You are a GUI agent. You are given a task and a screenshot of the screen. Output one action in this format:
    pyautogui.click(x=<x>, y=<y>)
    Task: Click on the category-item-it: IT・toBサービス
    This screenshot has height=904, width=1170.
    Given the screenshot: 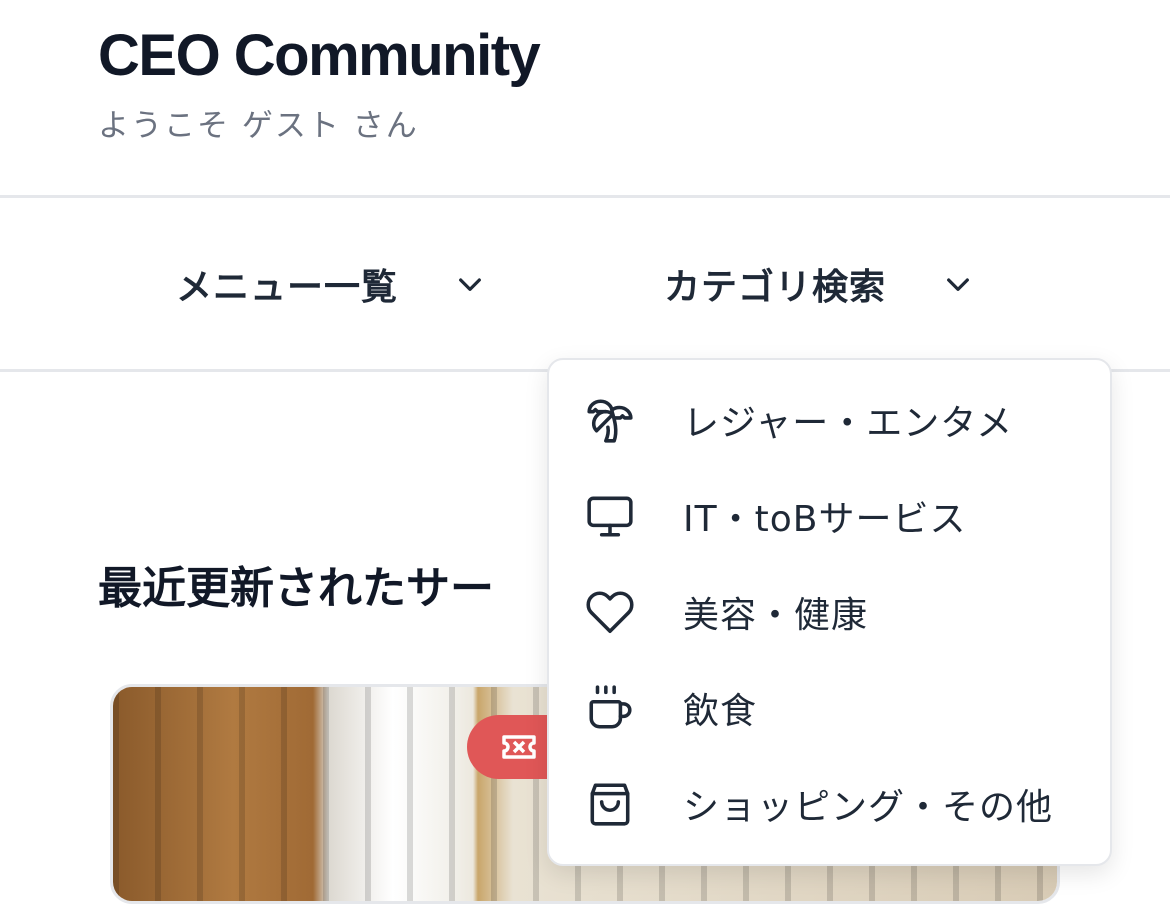 What is the action you would take?
    pyautogui.click(x=829, y=516)
    